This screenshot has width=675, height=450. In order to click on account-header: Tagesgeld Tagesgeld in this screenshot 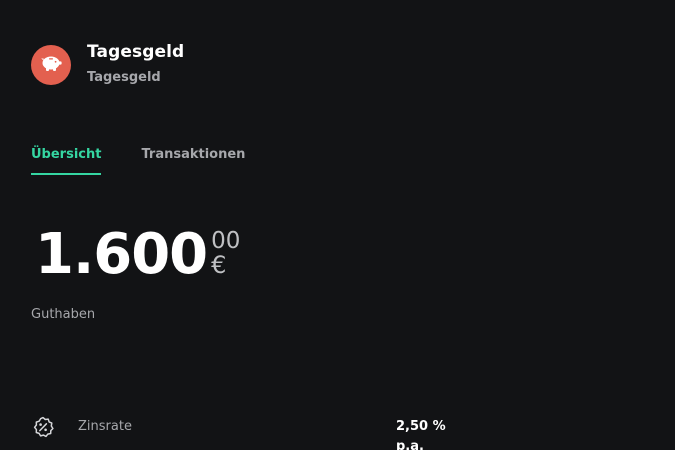, I will do `click(107, 65)`.